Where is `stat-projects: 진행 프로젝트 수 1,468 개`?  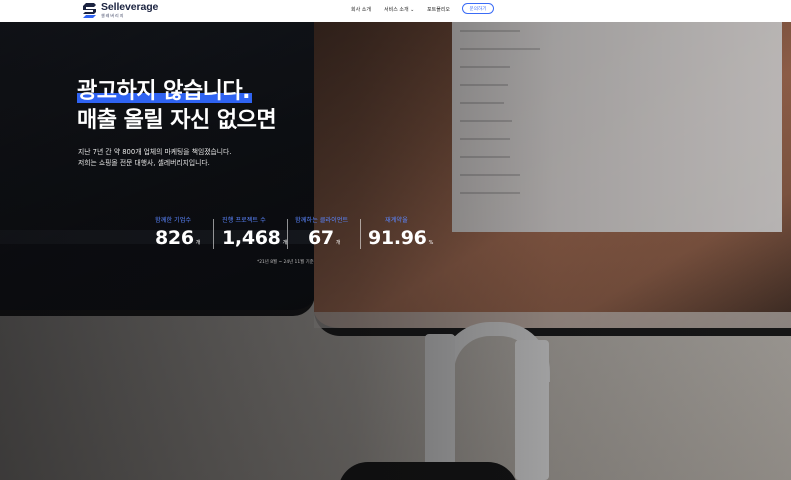 stat-projects: 진행 프로젝트 수 1,468 개 is located at coordinates (254, 232).